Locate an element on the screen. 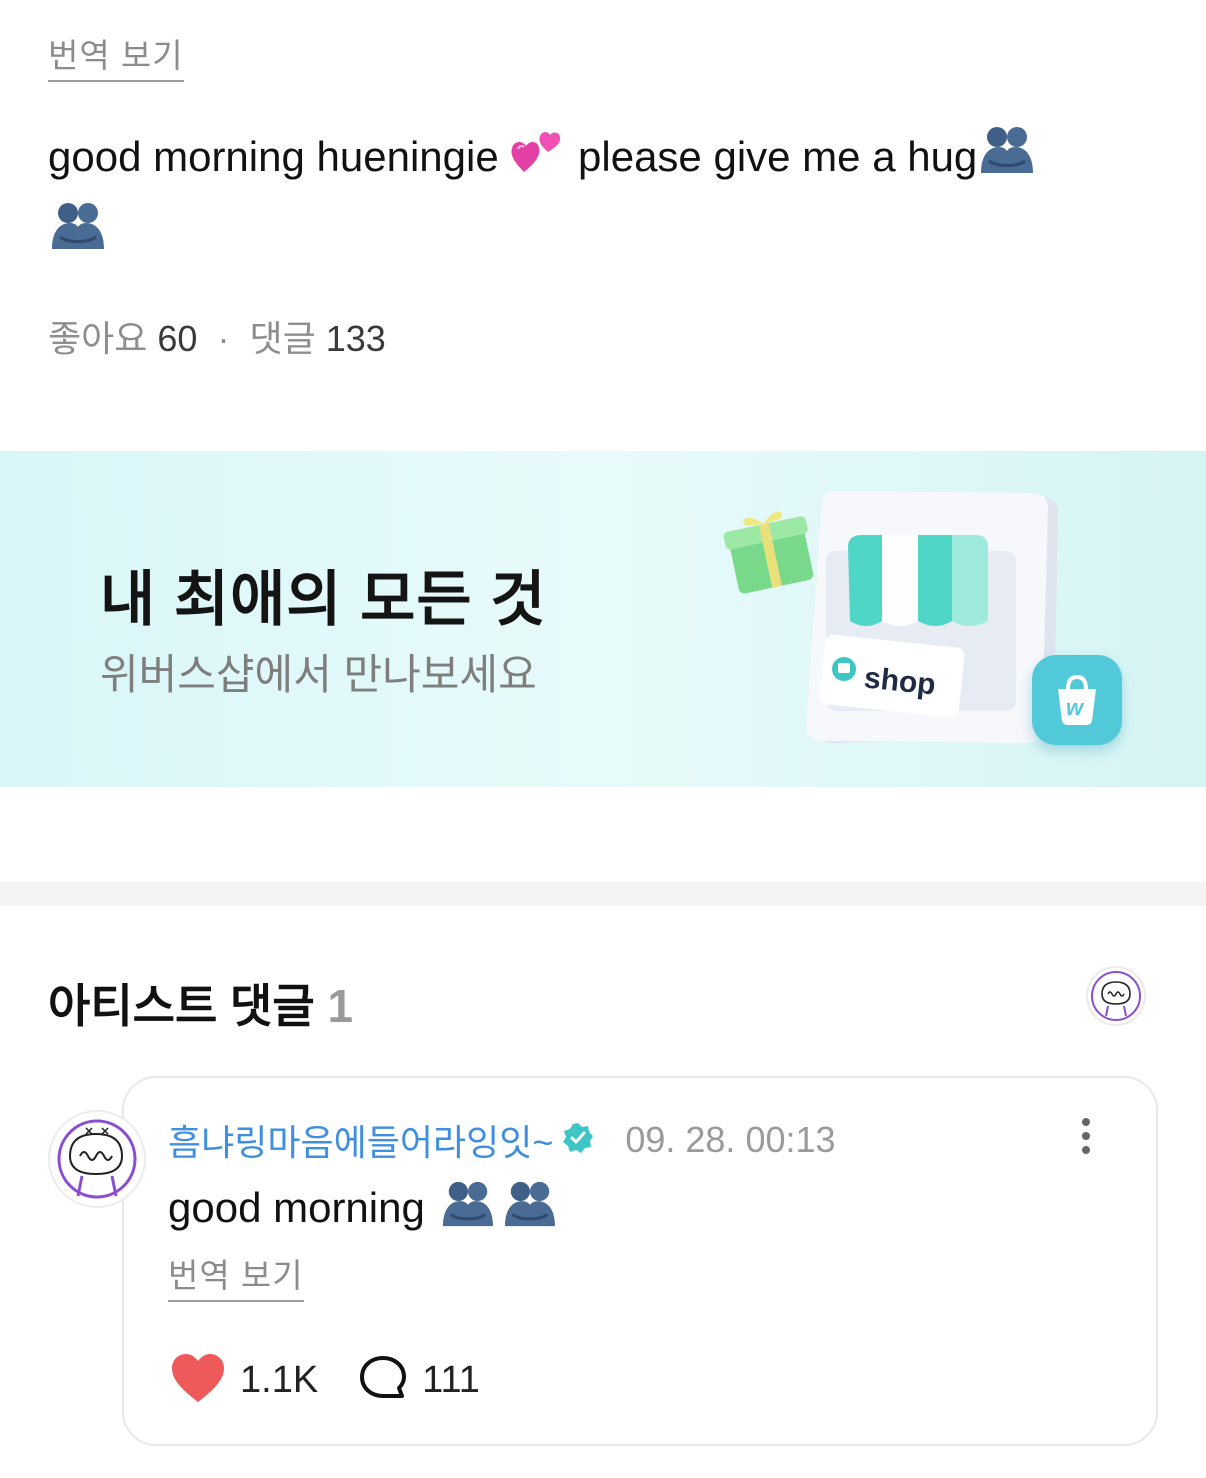 This screenshot has height=1478, width=1206. artist-comments-title: 아티스트 댓글 1 is located at coordinates (200, 1003).